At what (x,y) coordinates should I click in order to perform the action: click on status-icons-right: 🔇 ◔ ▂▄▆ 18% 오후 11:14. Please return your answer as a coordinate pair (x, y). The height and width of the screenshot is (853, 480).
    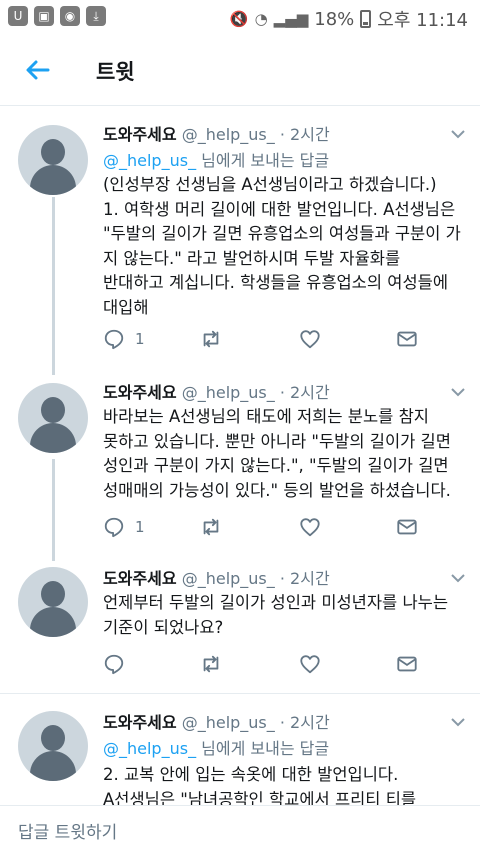
    Looking at the image, I should click on (349, 19).